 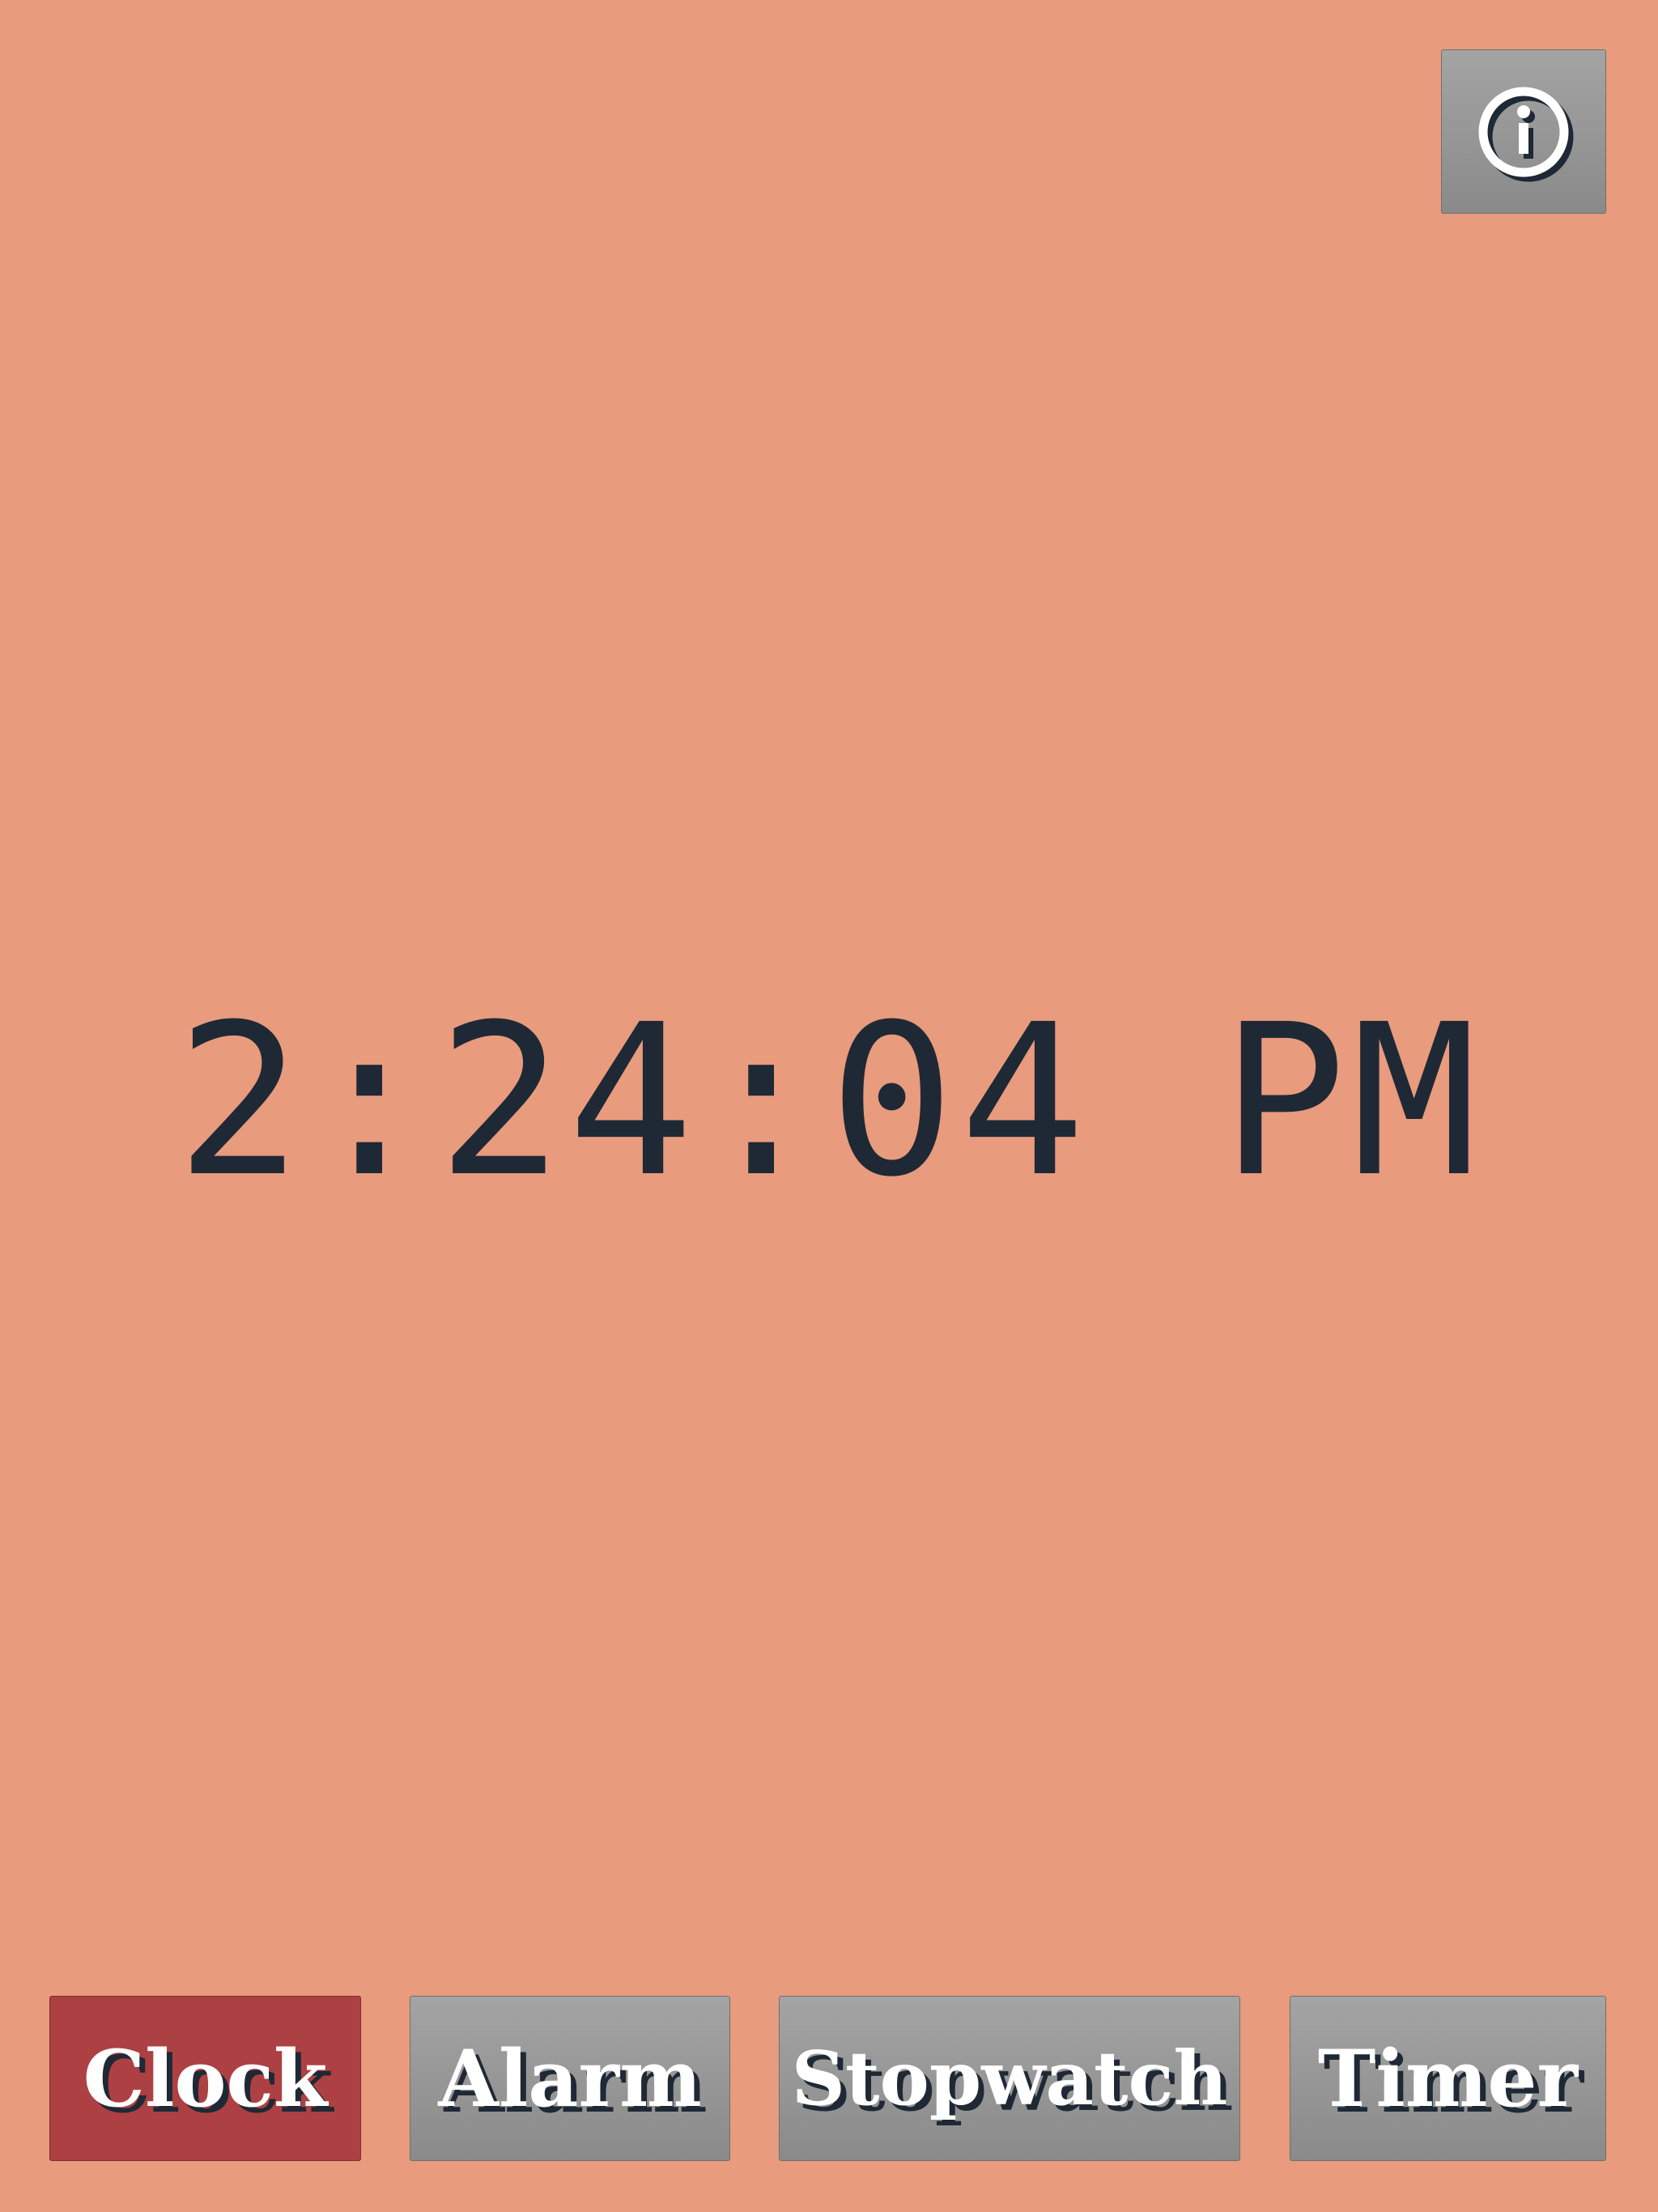 I want to click on alarm-tab-button: Alarm, so click(x=570, y=2079).